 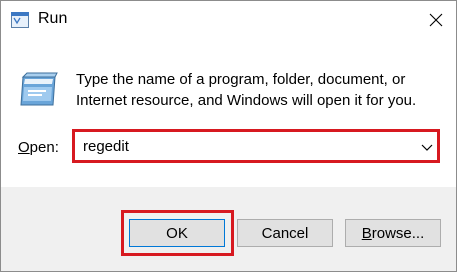 I want to click on close-icon, so click(x=436, y=20).